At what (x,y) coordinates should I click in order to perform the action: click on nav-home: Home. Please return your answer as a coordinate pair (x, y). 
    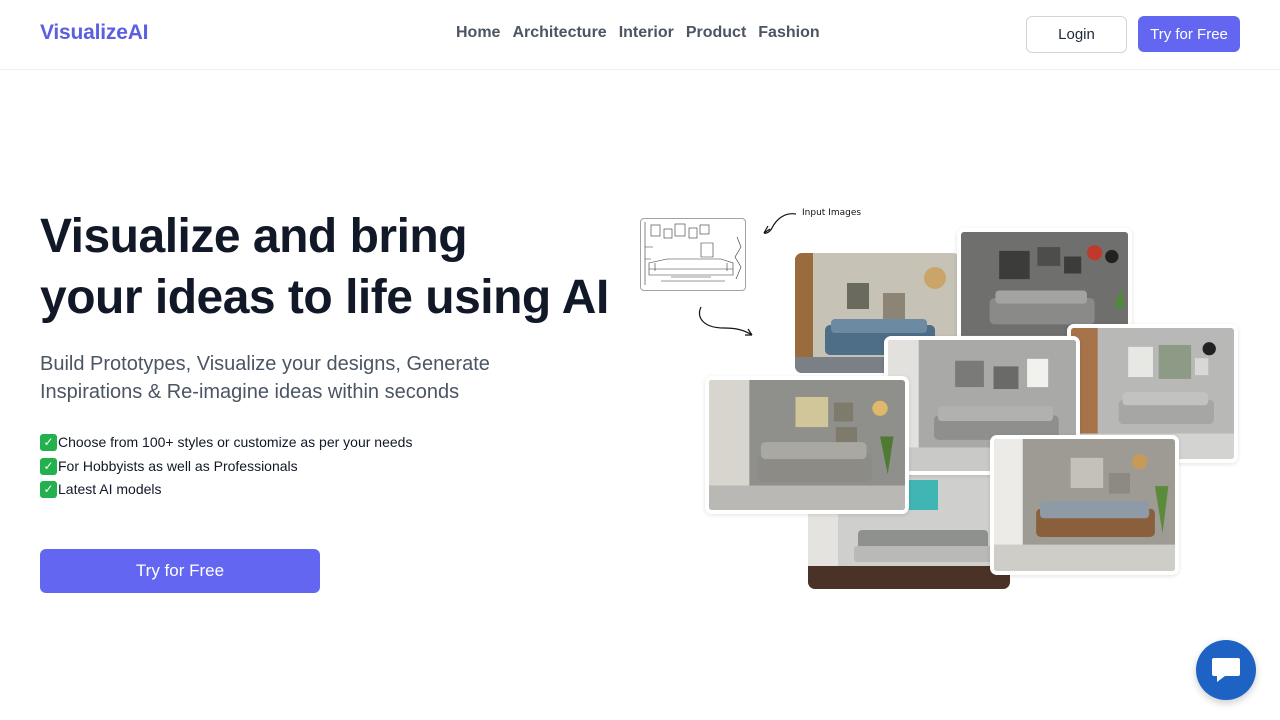
    Looking at the image, I should click on (478, 33).